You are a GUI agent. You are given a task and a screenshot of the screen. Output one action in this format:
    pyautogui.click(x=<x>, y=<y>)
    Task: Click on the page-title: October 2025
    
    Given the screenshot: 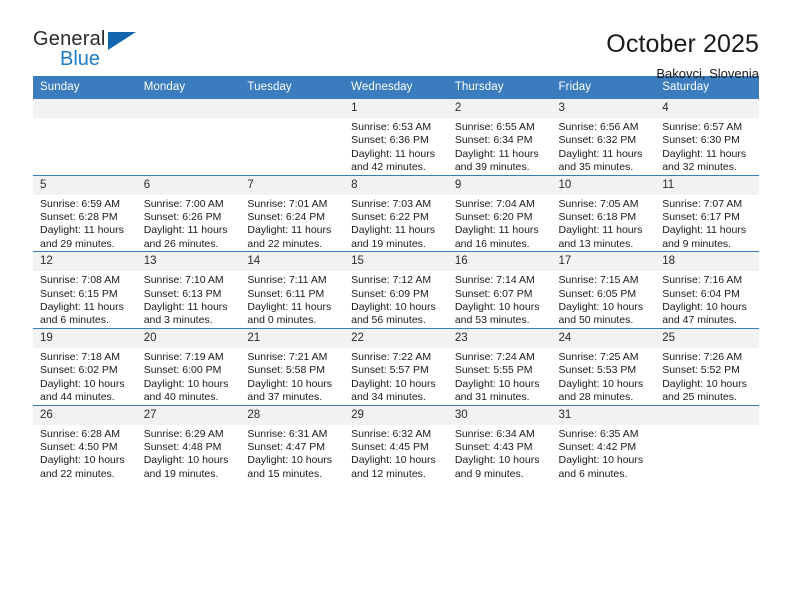 What is the action you would take?
    pyautogui.click(x=682, y=44)
    